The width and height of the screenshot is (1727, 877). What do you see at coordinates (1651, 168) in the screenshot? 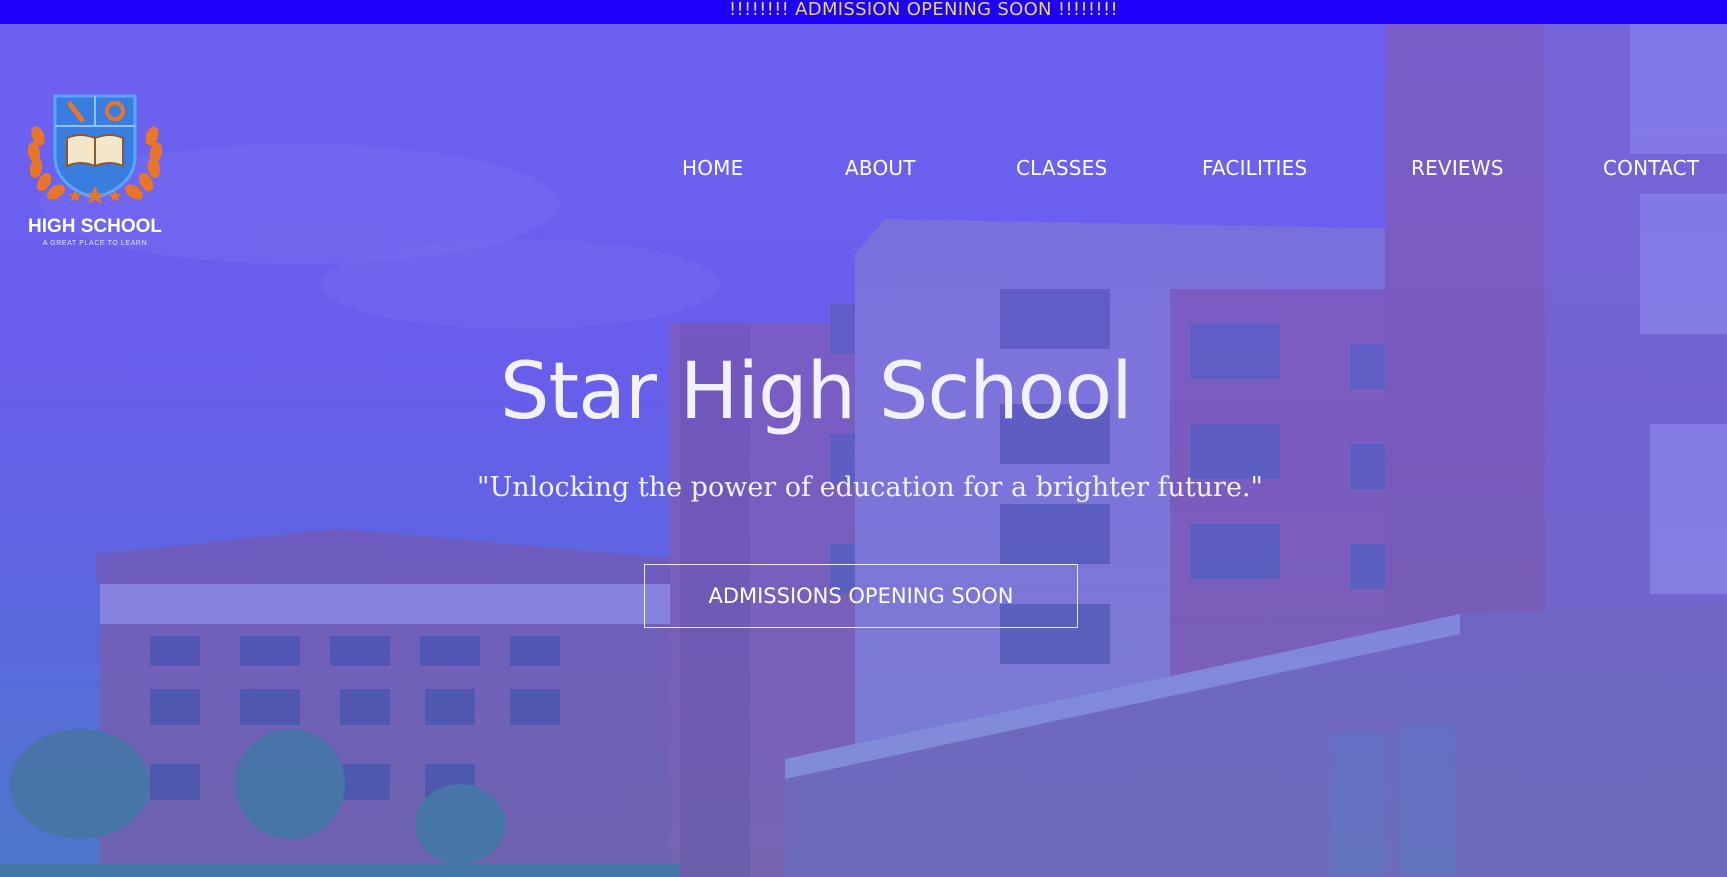
I see `nav-contact: CONTACT` at bounding box center [1651, 168].